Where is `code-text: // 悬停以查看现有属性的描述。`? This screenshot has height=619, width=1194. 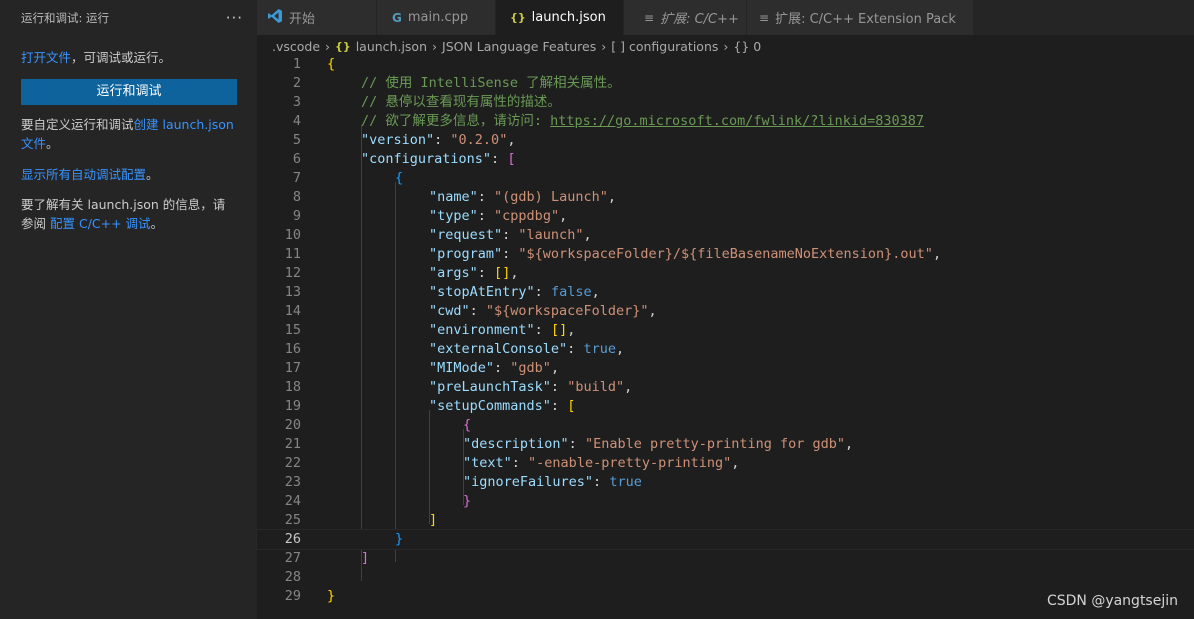
code-text: // 悬停以查看现有属性的描述。 is located at coordinates (461, 102).